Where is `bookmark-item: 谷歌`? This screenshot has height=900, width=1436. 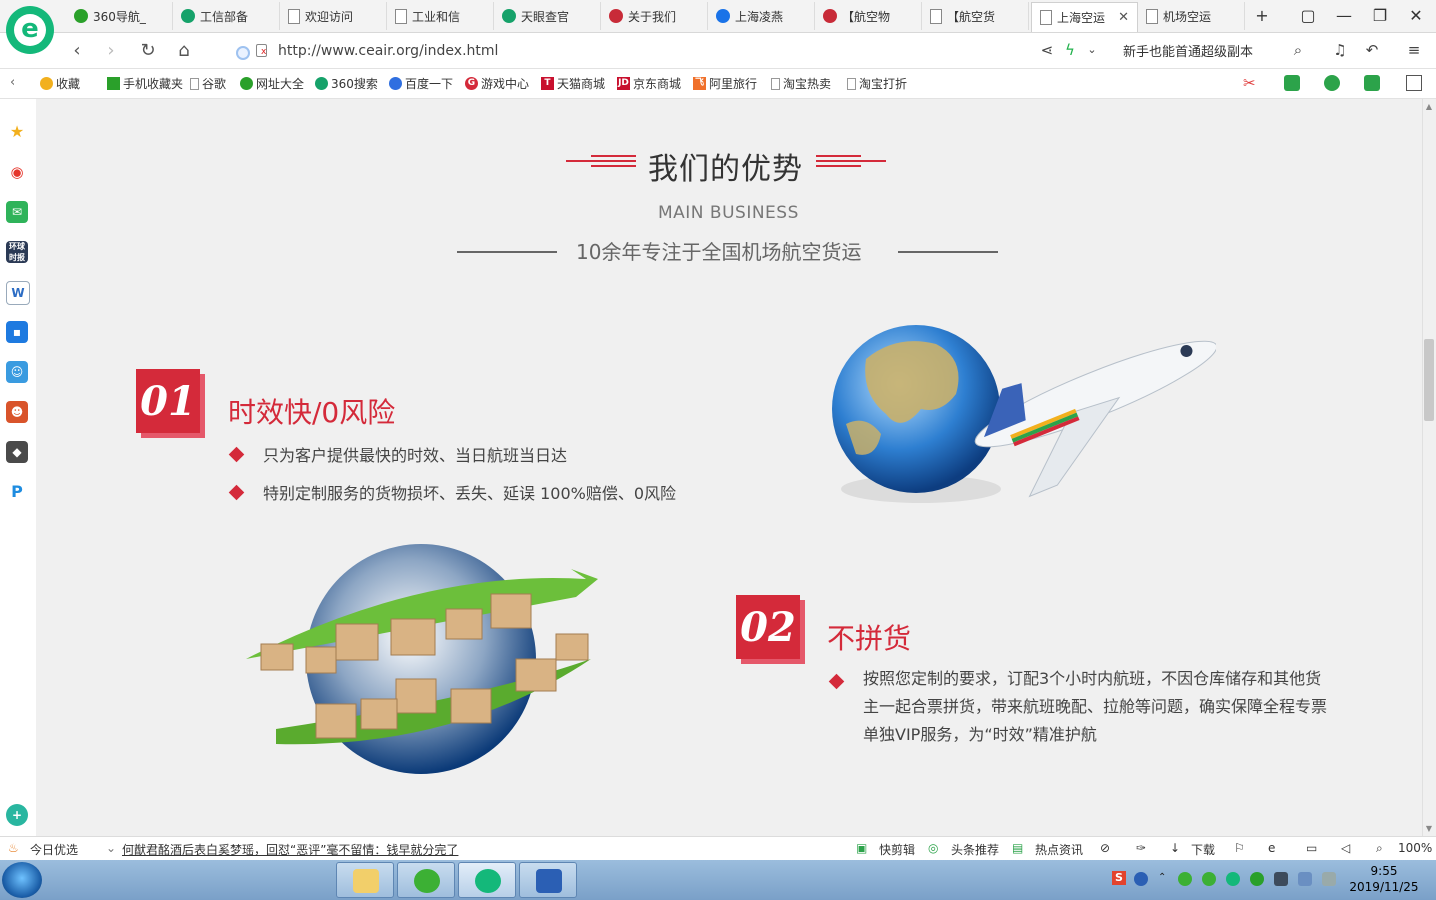 bookmark-item: 谷歌 is located at coordinates (208, 83).